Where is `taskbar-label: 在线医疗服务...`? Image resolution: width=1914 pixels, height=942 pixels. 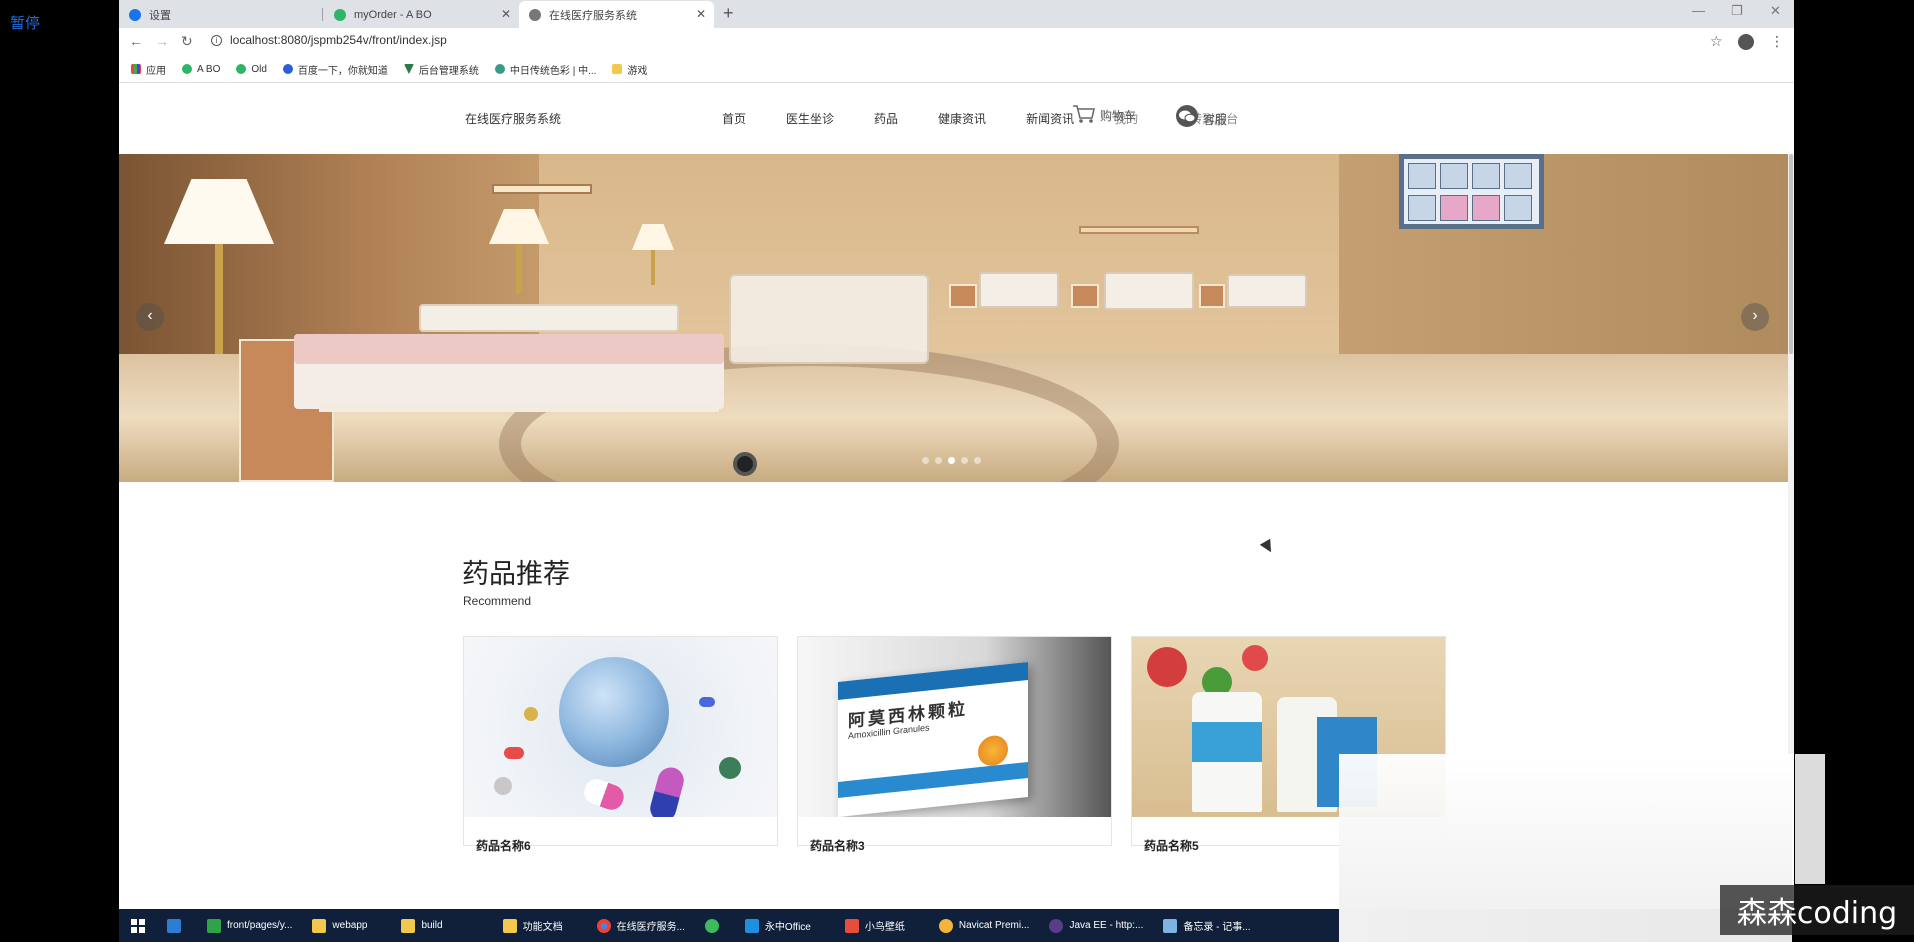 taskbar-label: 在线医疗服务... is located at coordinates (650, 927).